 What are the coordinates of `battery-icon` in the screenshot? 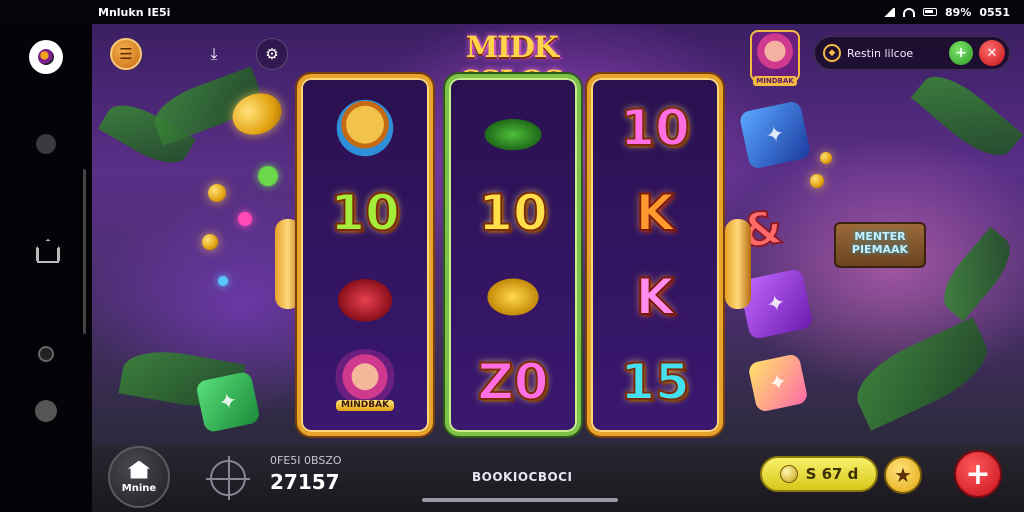 It's located at (930, 12).